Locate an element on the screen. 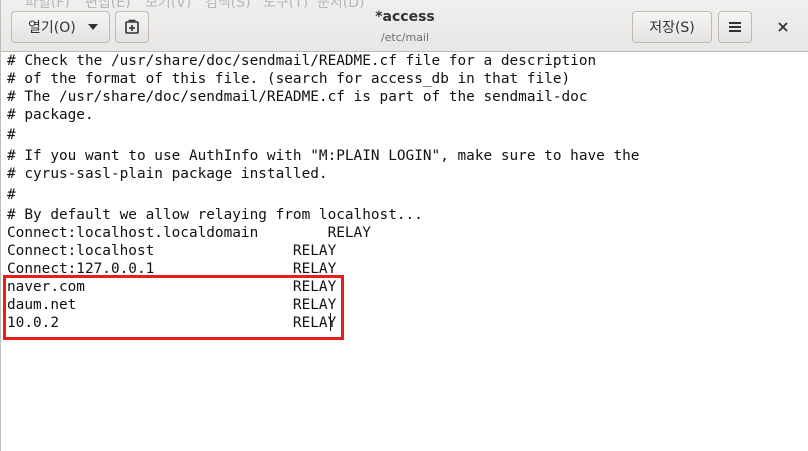 The image size is (808, 451). close-window-button is located at coordinates (783, 27).